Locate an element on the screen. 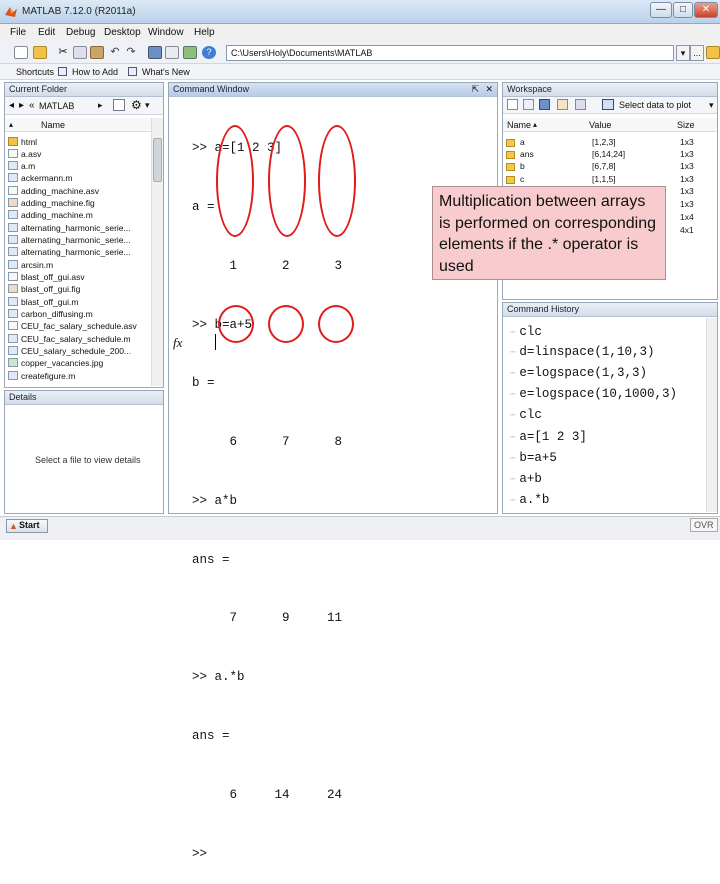  variable-name: a is located at coordinates (522, 142).